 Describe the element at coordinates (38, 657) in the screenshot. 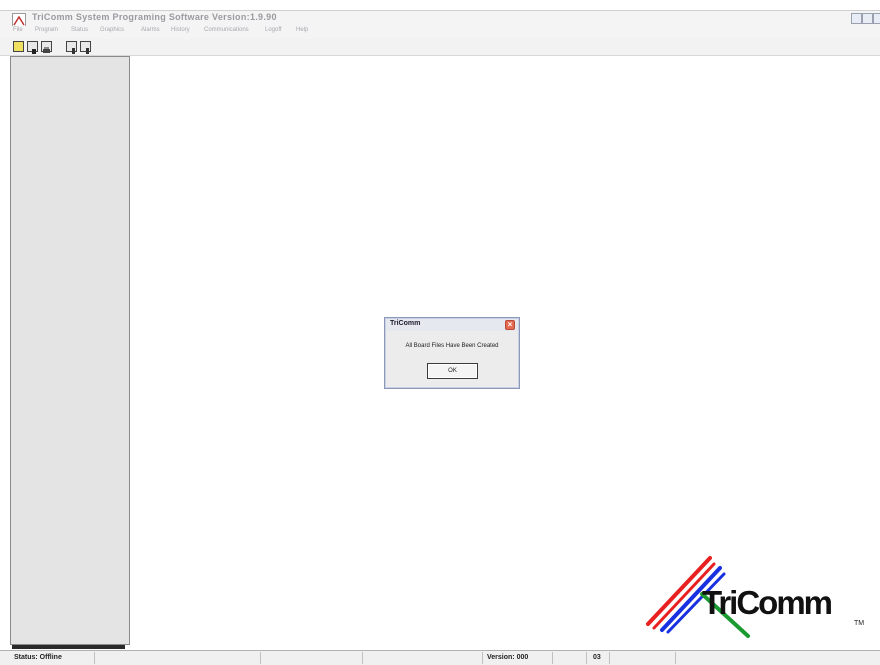

I see `status-text: Status: Offline` at that location.